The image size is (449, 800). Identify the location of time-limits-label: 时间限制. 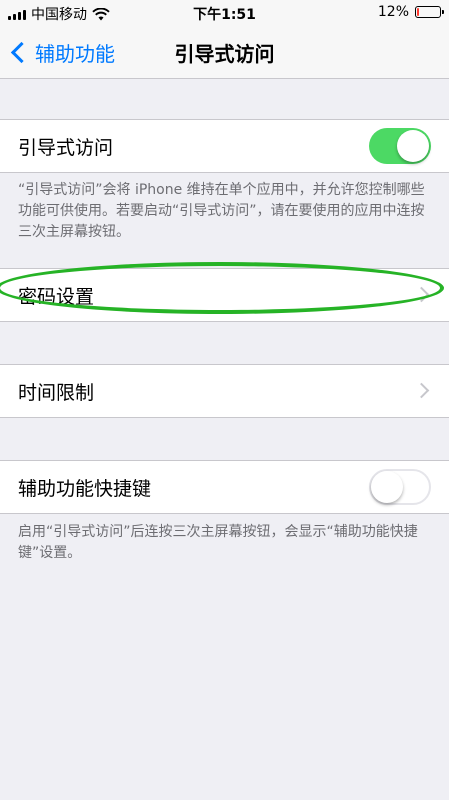
(56, 392).